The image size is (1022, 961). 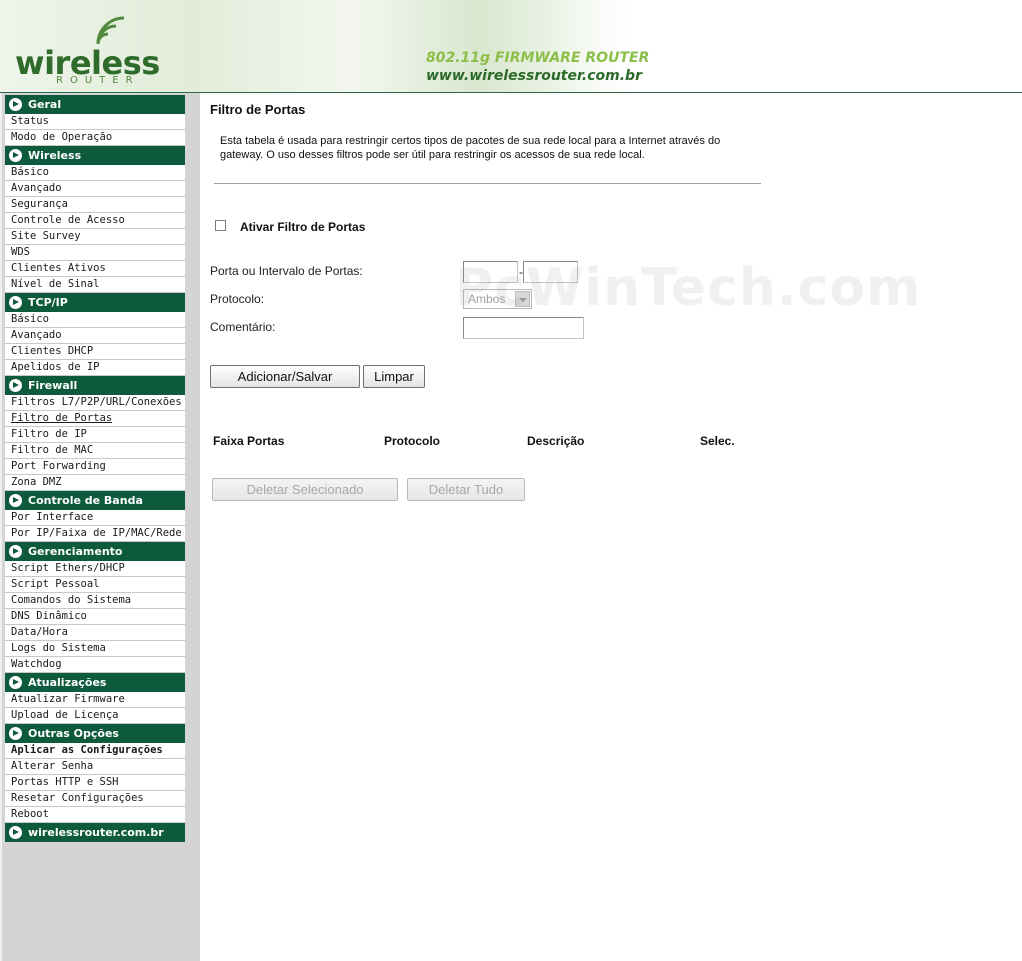 I want to click on nav-section-title: TCP/IP, so click(x=48, y=302).